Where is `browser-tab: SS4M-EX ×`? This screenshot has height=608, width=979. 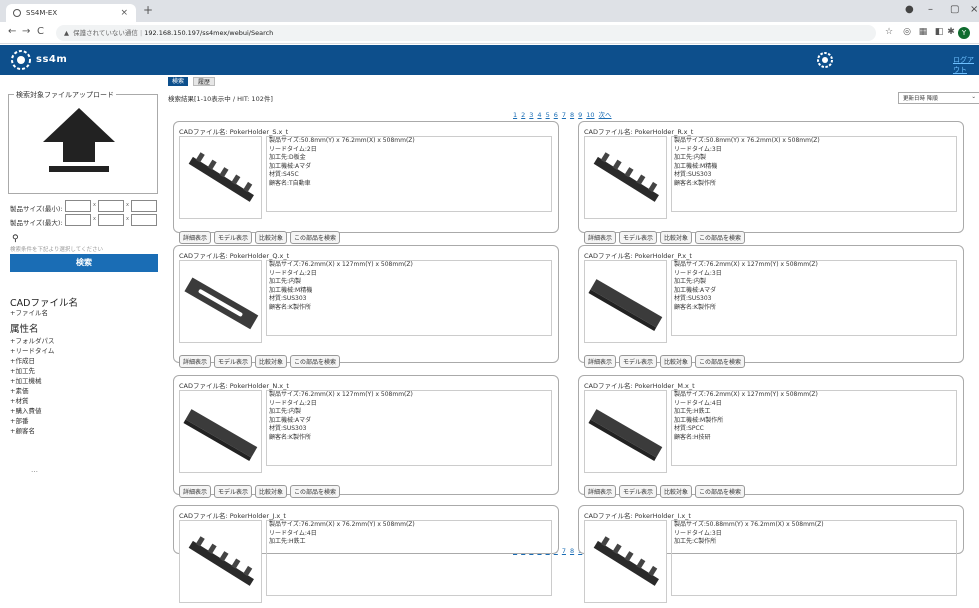 browser-tab: SS4M-EX × is located at coordinates (71, 13).